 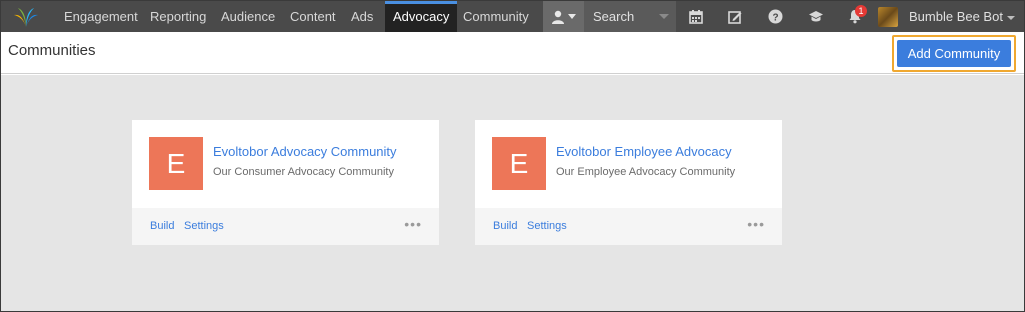 What do you see at coordinates (362, 16) in the screenshot?
I see `nav-ads: Ads` at bounding box center [362, 16].